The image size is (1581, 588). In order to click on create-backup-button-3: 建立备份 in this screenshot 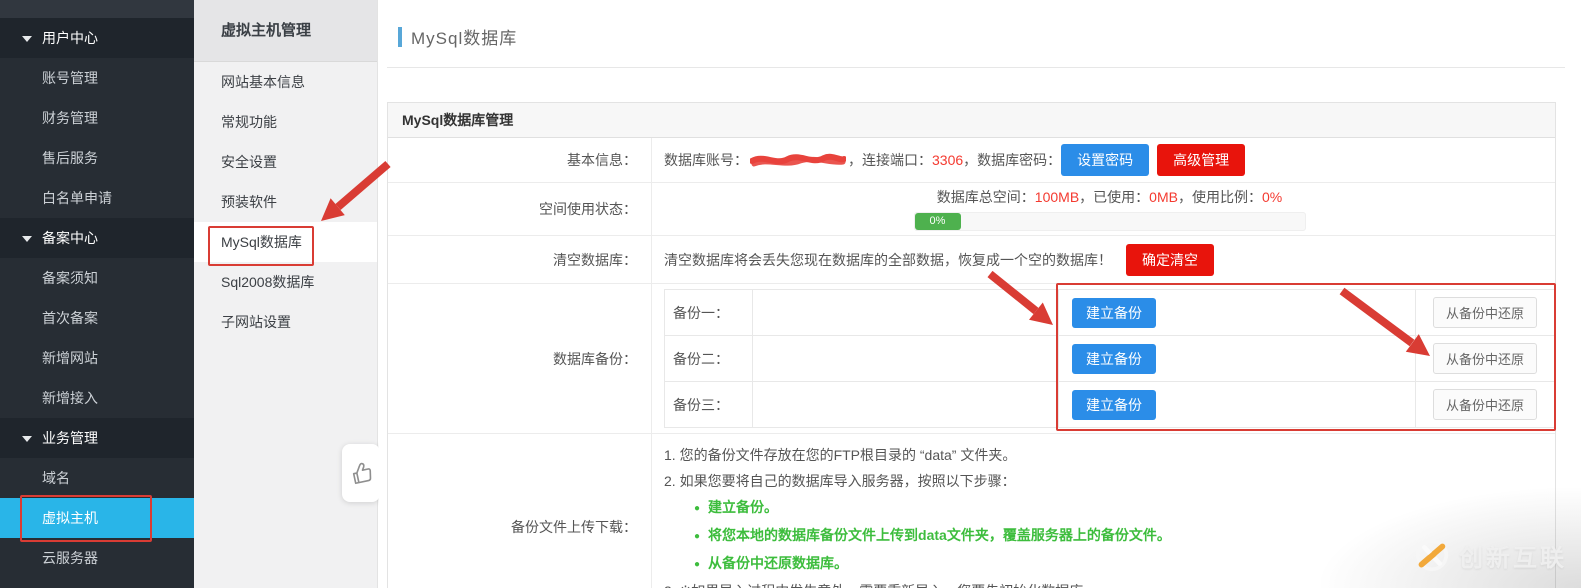, I will do `click(1114, 404)`.